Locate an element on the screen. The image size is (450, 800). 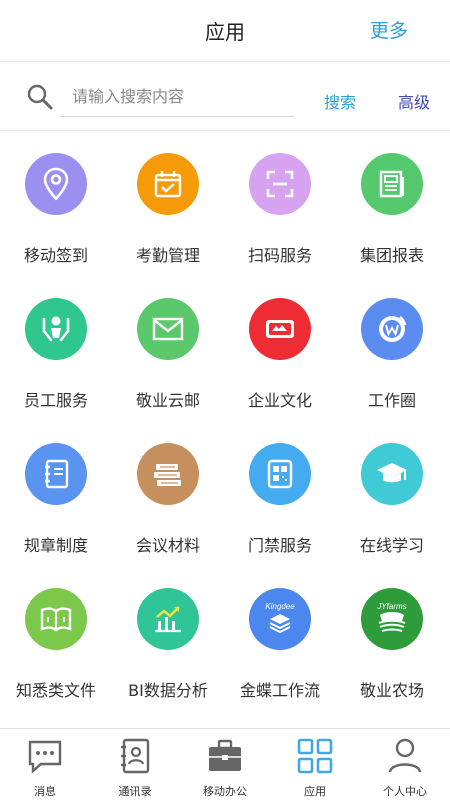
app-label: 工作圈 is located at coordinates (391, 400).